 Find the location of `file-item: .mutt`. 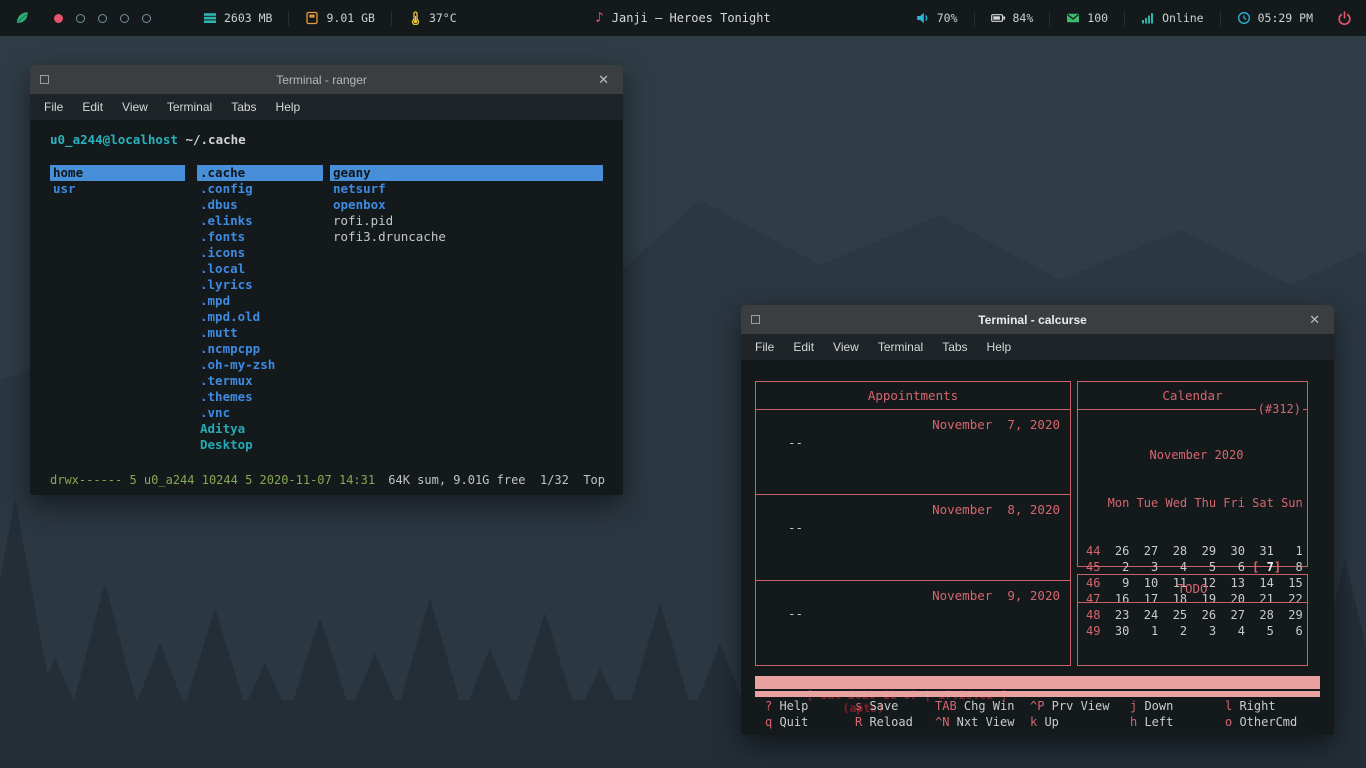

file-item: .mutt is located at coordinates (260, 333).